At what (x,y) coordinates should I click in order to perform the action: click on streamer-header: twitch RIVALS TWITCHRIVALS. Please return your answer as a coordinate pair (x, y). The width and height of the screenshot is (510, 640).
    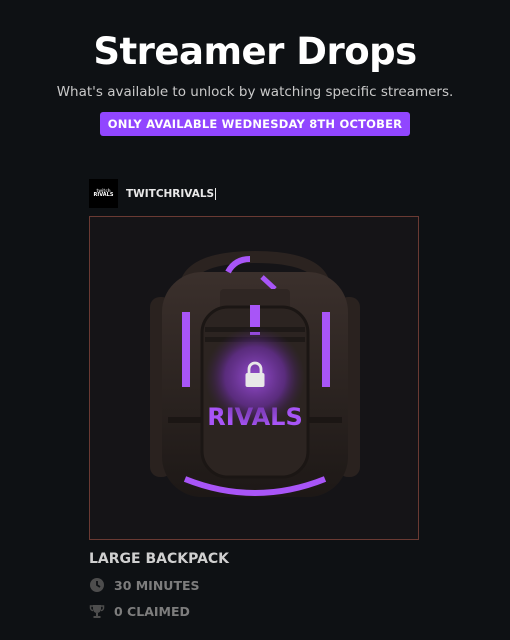
    Looking at the image, I should click on (153, 193).